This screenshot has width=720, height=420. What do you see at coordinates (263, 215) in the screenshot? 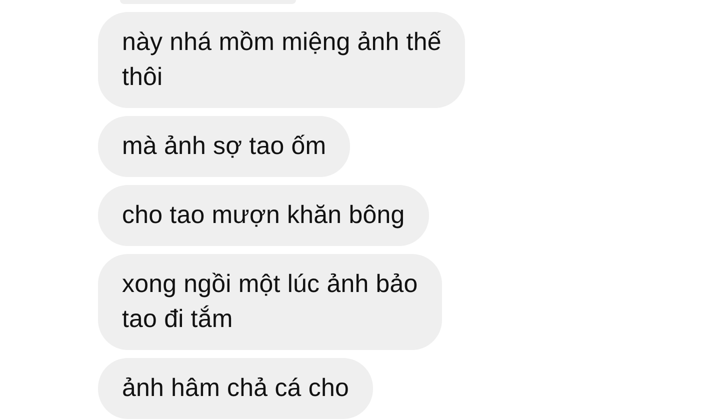
I see `message-bubble: cho tao mượn khăn bông` at bounding box center [263, 215].